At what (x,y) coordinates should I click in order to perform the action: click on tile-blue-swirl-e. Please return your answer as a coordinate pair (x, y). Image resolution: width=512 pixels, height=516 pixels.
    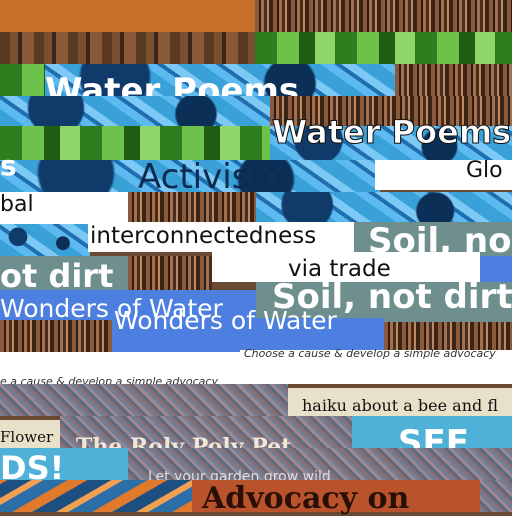
    Looking at the image, I should click on (384, 208).